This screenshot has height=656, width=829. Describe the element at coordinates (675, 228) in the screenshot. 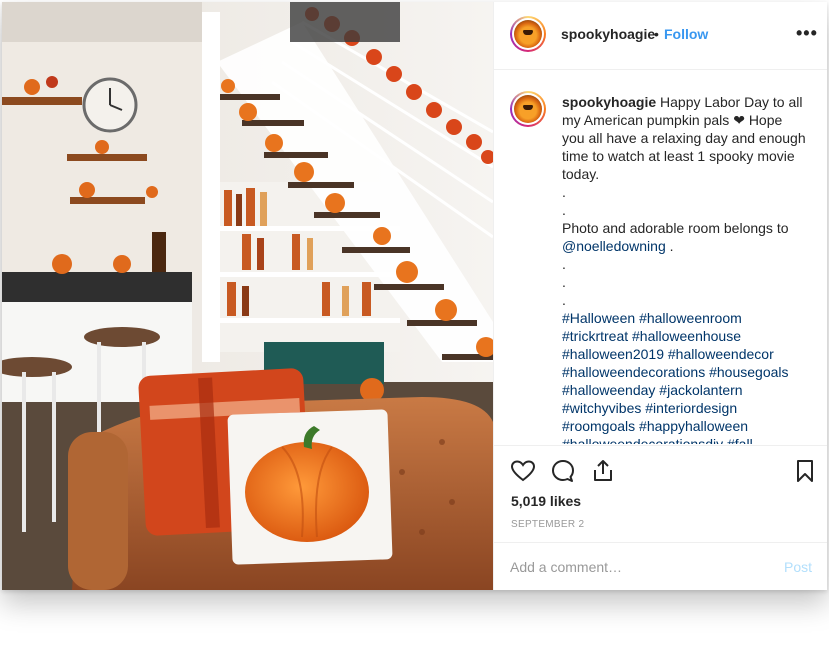

I see `photo-credit-text: Photo and adorable room belongs to` at that location.